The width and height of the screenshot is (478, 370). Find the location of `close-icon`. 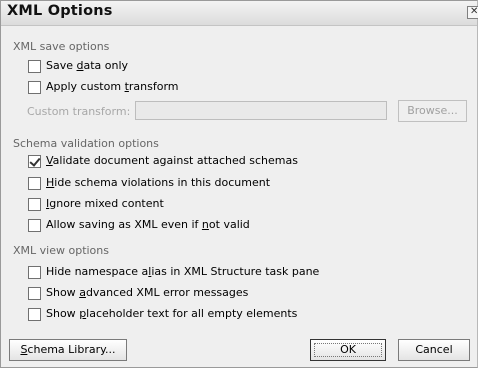

close-icon is located at coordinates (472, 12).